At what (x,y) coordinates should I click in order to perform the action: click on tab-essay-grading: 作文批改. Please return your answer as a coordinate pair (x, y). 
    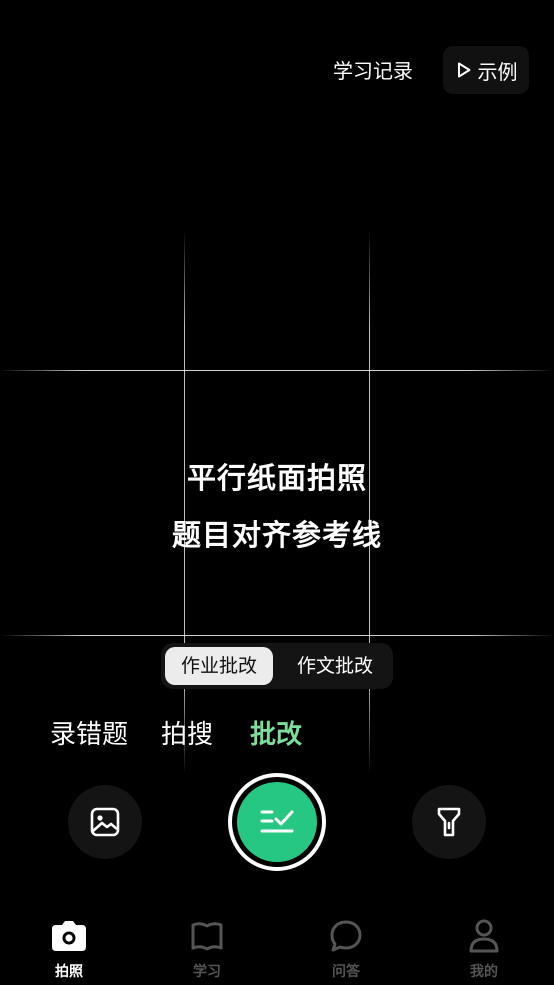
    Looking at the image, I should click on (335, 666).